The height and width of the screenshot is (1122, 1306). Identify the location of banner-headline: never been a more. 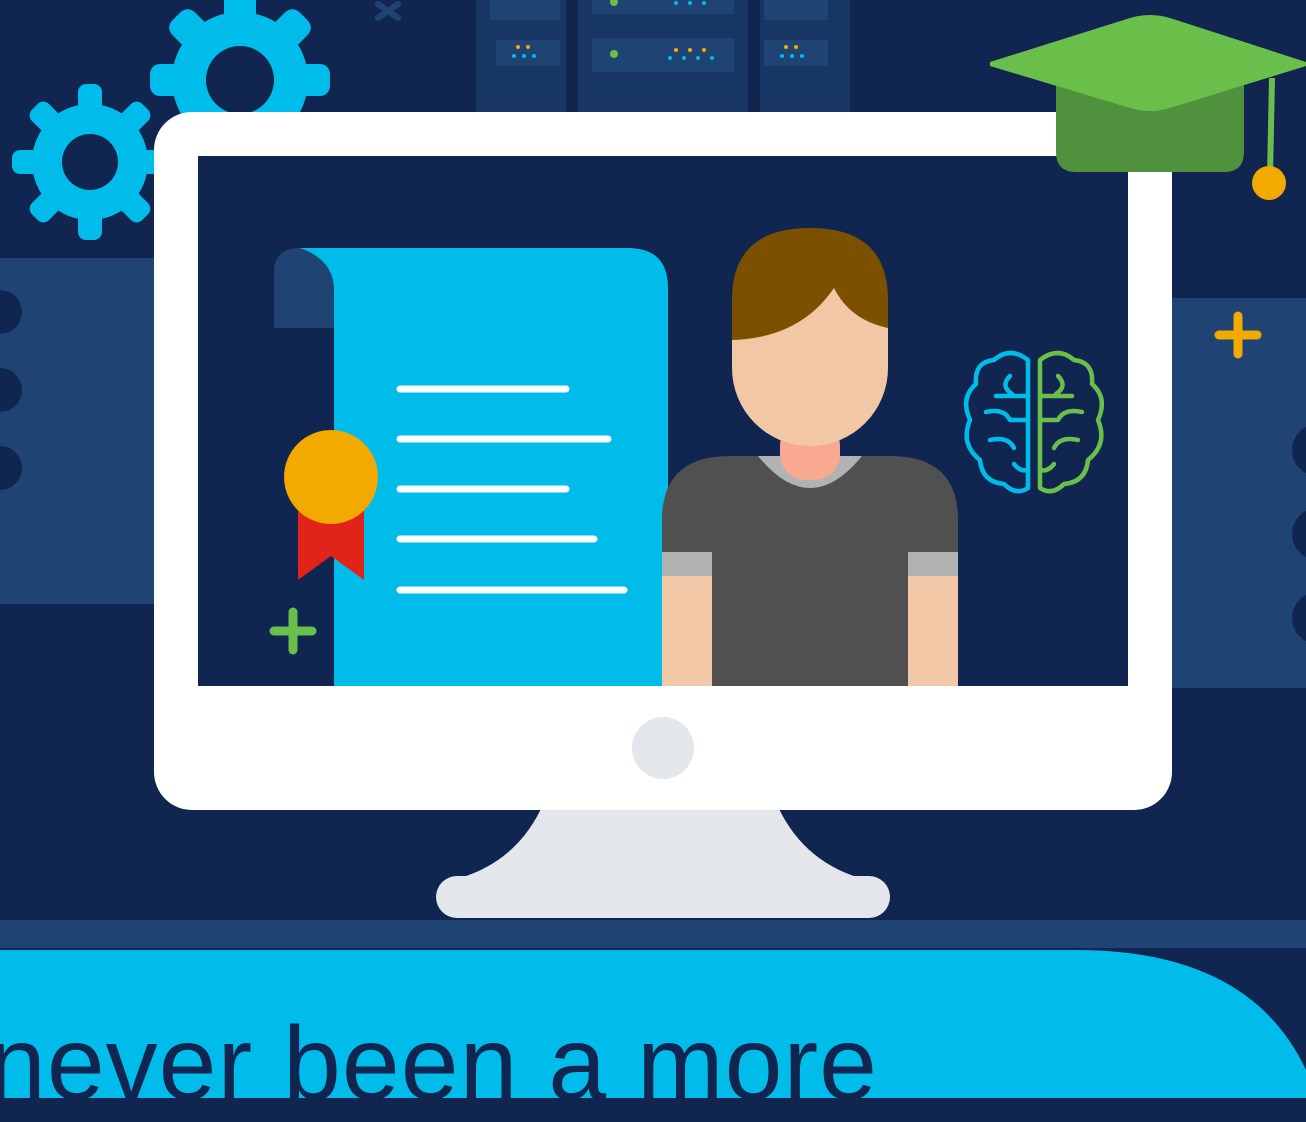
(439, 1064).